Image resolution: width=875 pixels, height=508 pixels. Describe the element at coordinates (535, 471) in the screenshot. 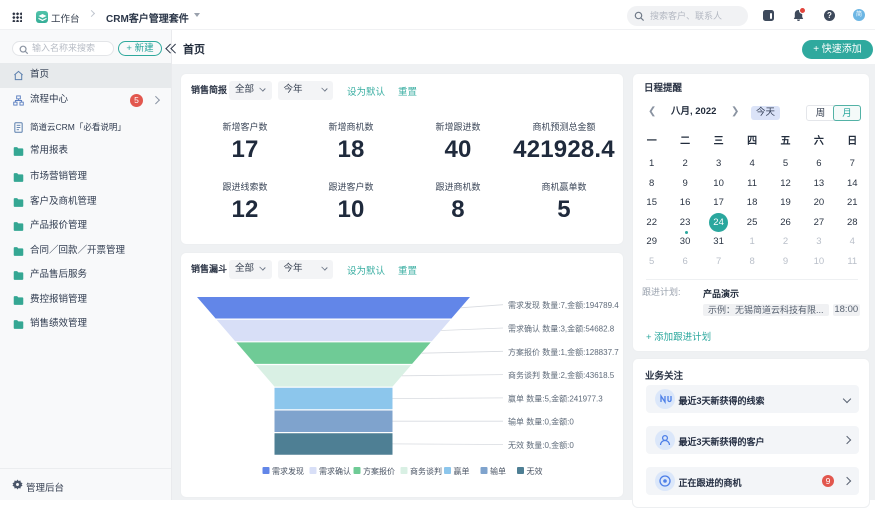

I see `svg-text: 无效` at that location.